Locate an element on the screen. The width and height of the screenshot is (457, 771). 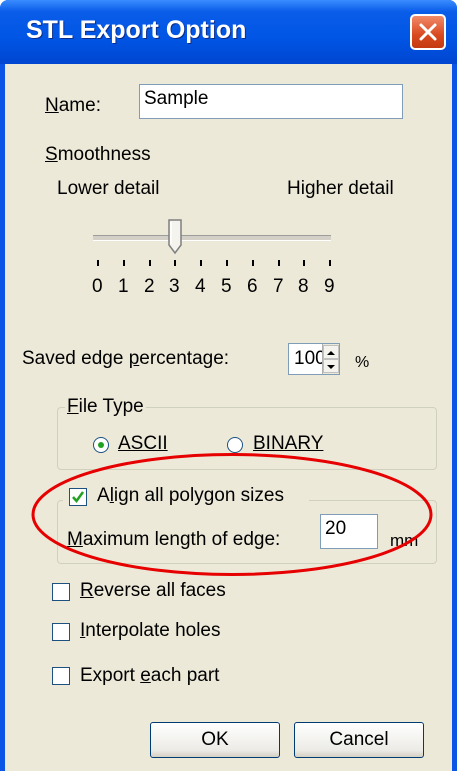
slider-tick-label: 3 is located at coordinates (174, 286).